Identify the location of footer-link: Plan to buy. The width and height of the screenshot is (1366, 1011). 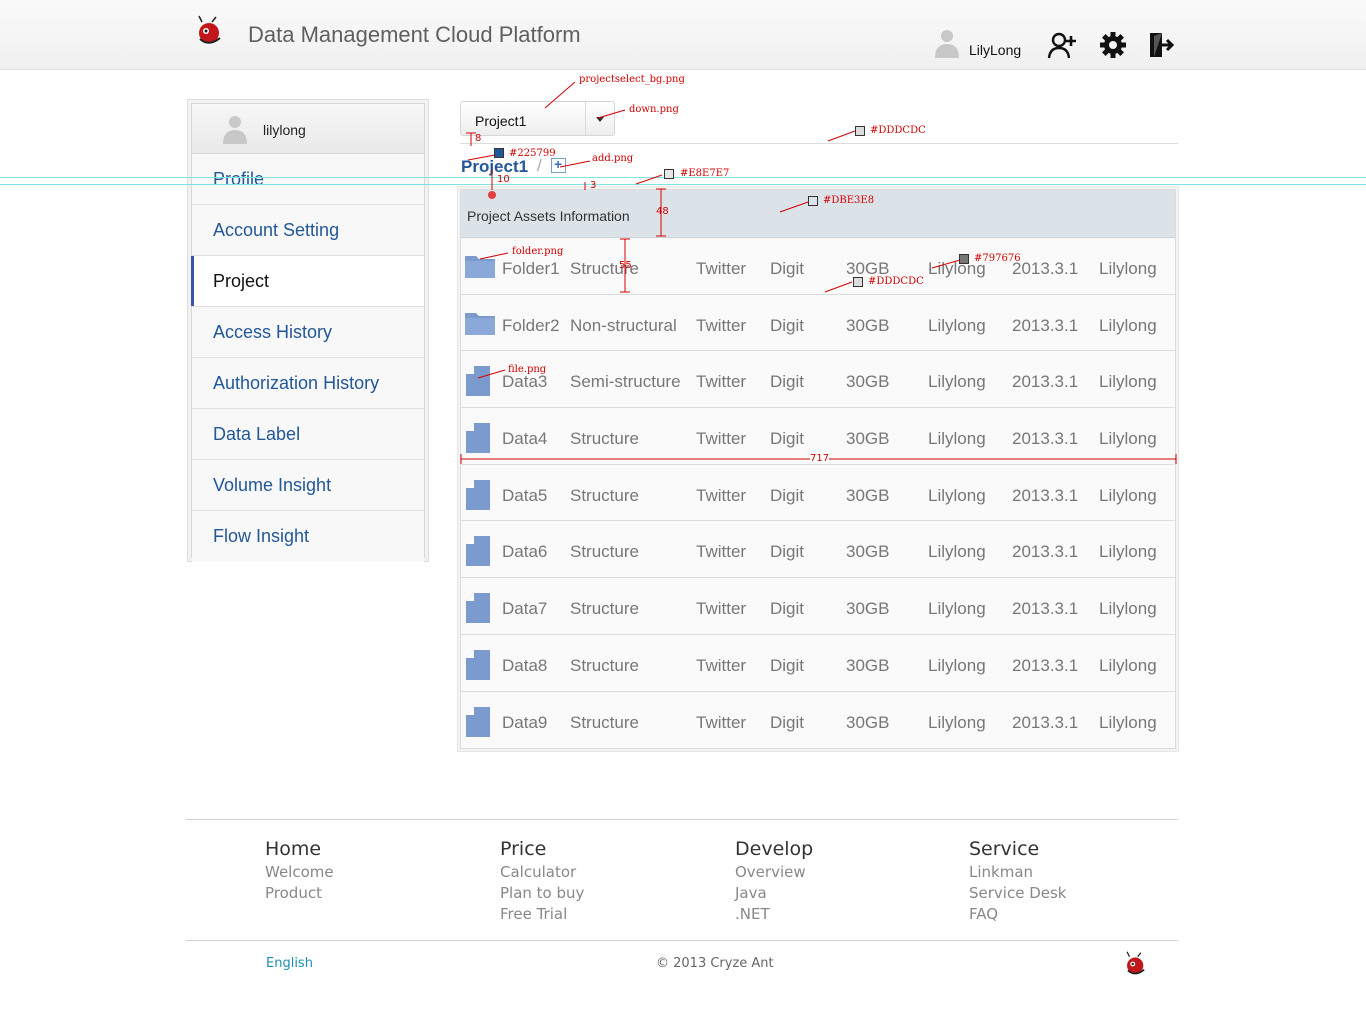
(542, 893).